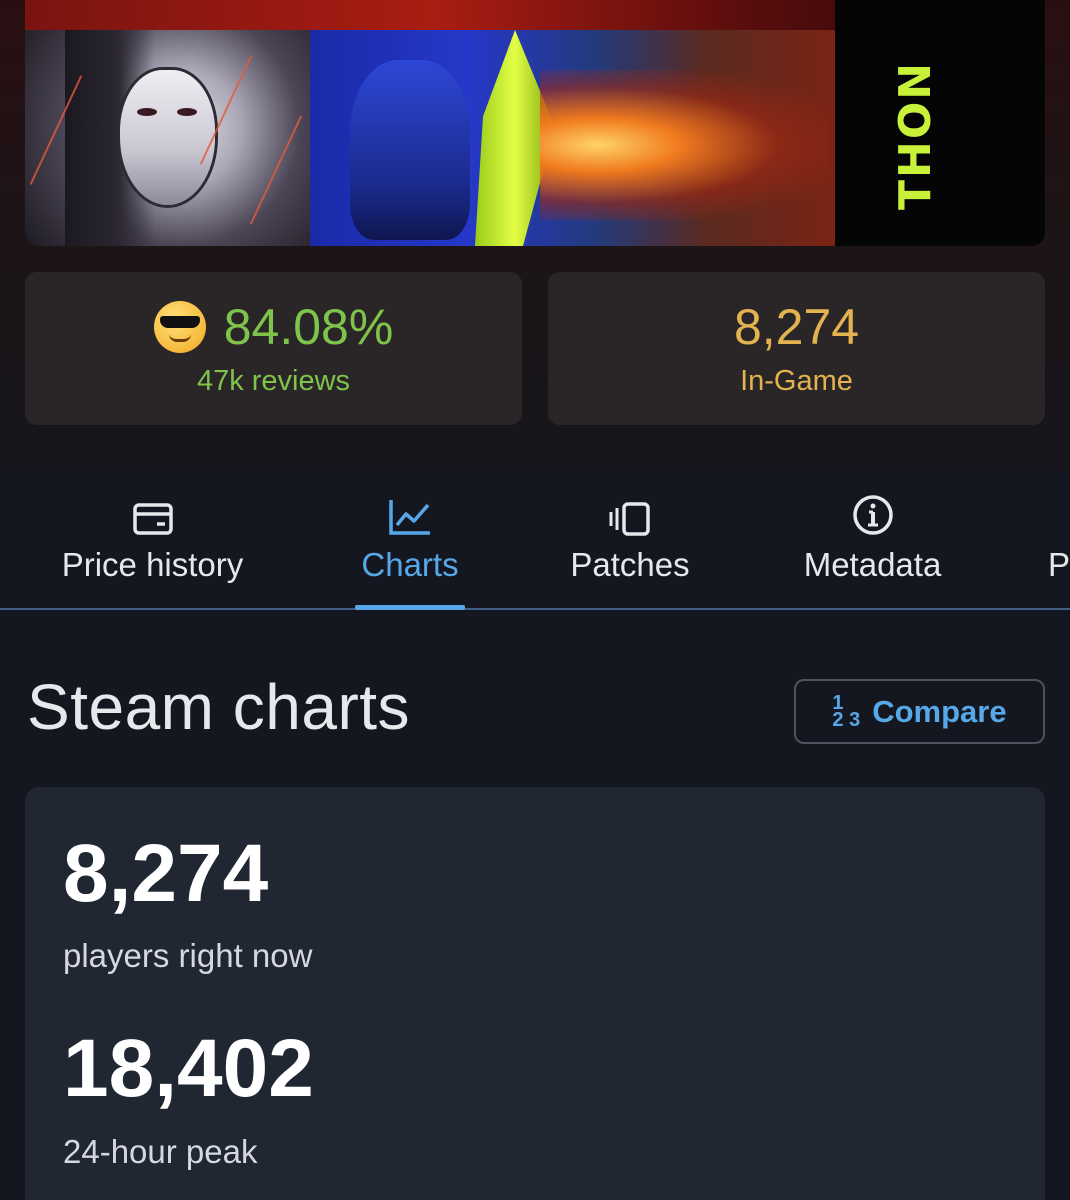 This screenshot has width=1070, height=1200. I want to click on rating-percent: 84.08%, so click(308, 327).